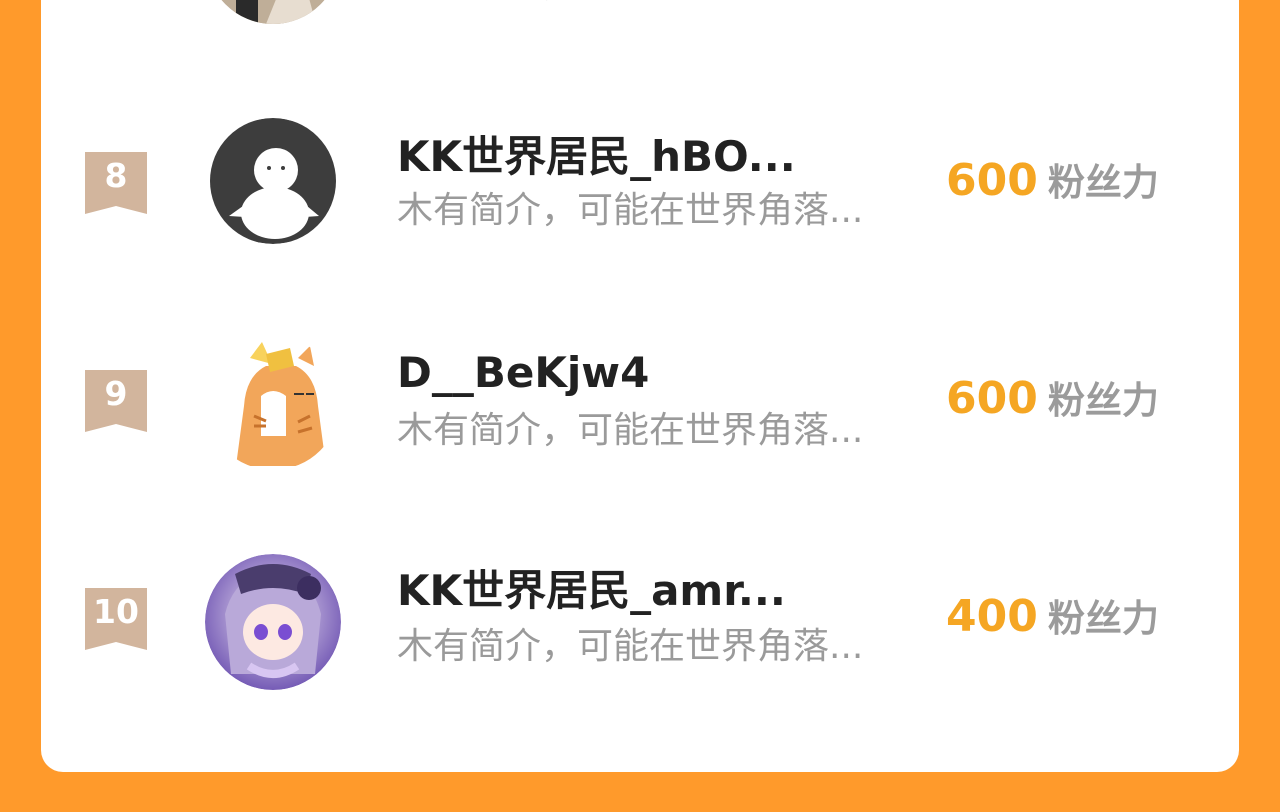  I want to click on rank-badge: 8, so click(116, 183).